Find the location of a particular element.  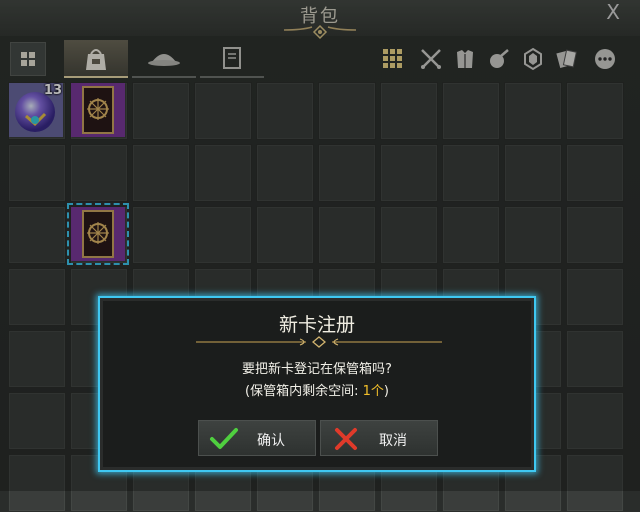

storage-prefix: (保管箱内剩余空间: is located at coordinates (304, 391).